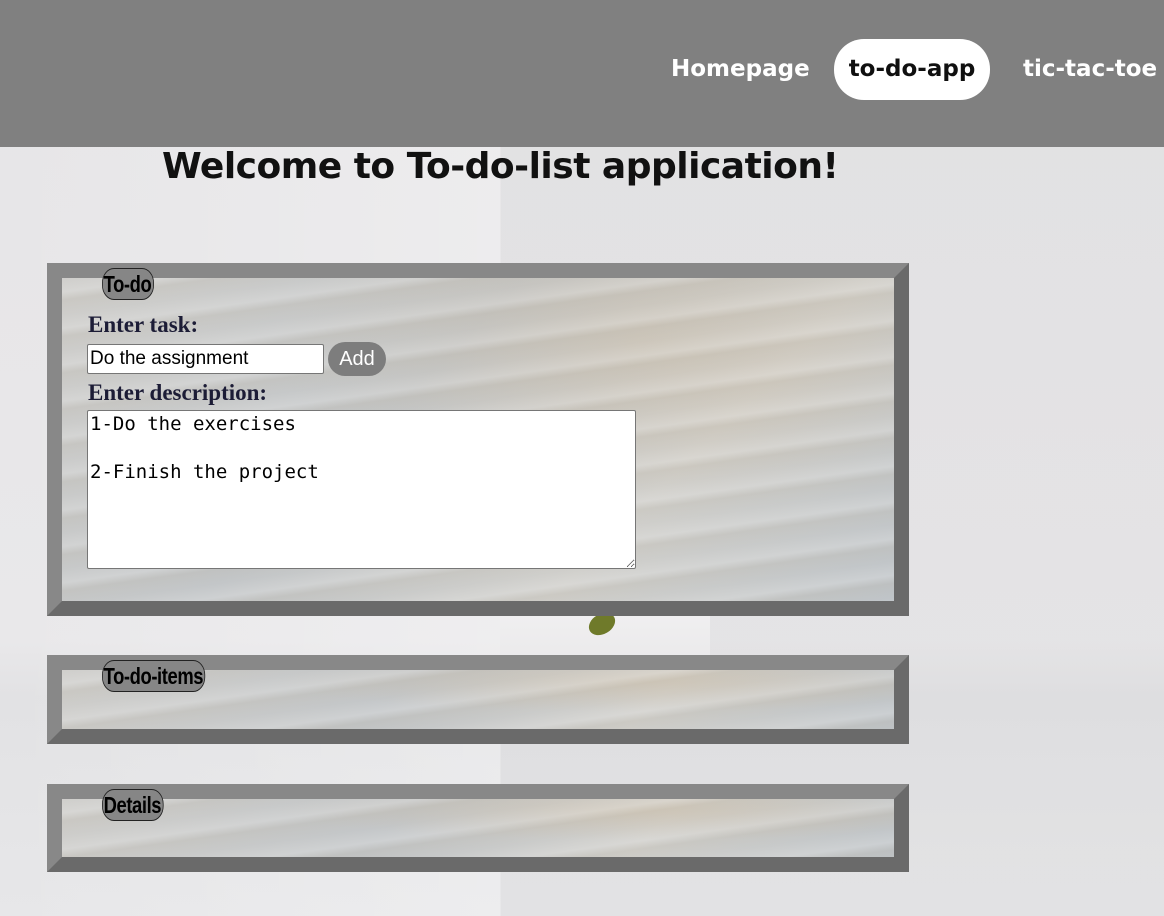  I want to click on todo-panel-legend: To-do, so click(128, 284).